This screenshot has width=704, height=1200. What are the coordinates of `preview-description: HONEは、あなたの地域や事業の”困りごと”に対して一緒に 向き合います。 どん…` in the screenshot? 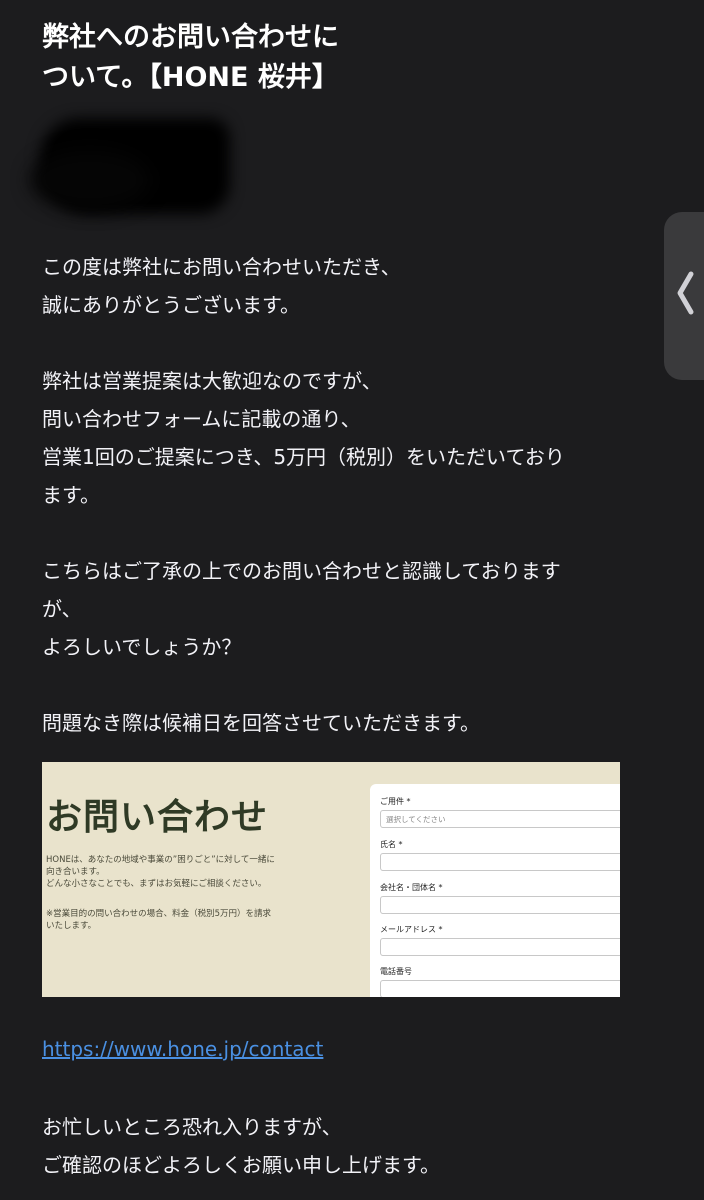 It's located at (206, 872).